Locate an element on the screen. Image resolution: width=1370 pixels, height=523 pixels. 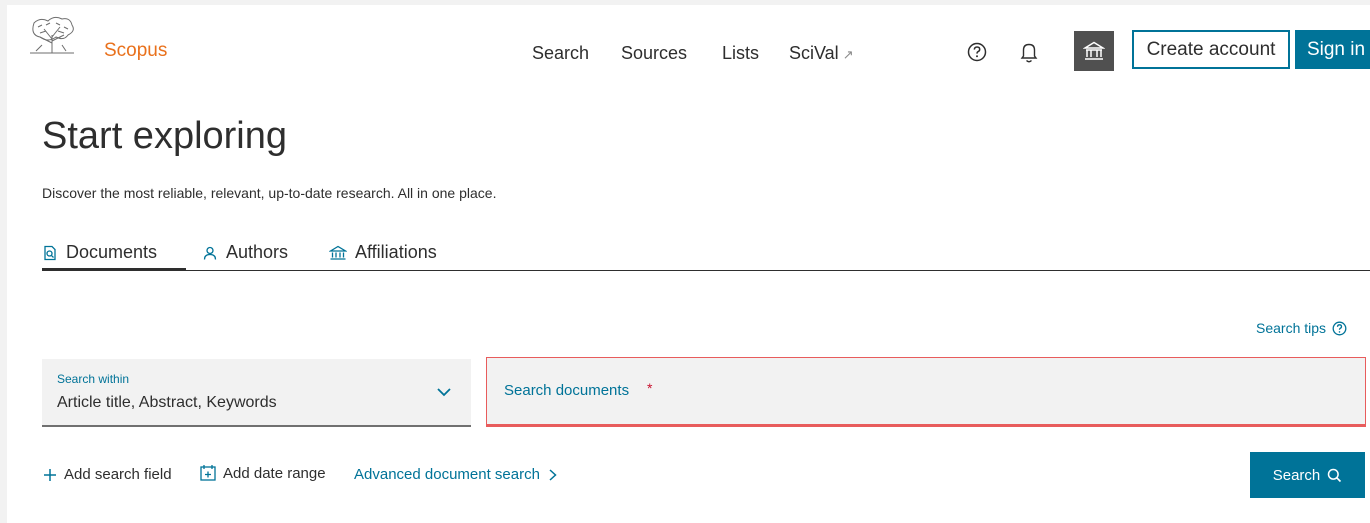
search-button: Search is located at coordinates (1307, 475).